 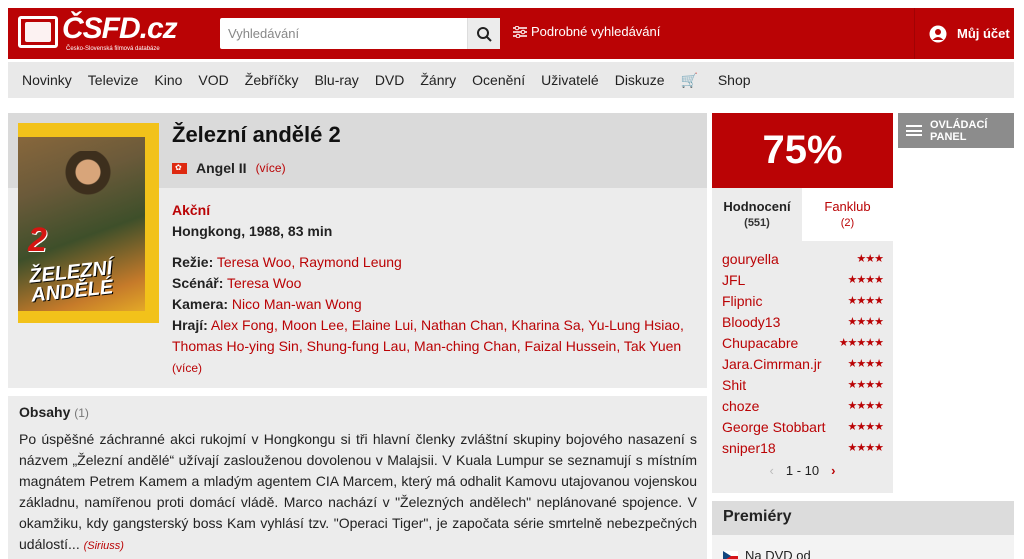 What do you see at coordinates (760, 343) in the screenshot?
I see `rating-user: Chupacabre` at bounding box center [760, 343].